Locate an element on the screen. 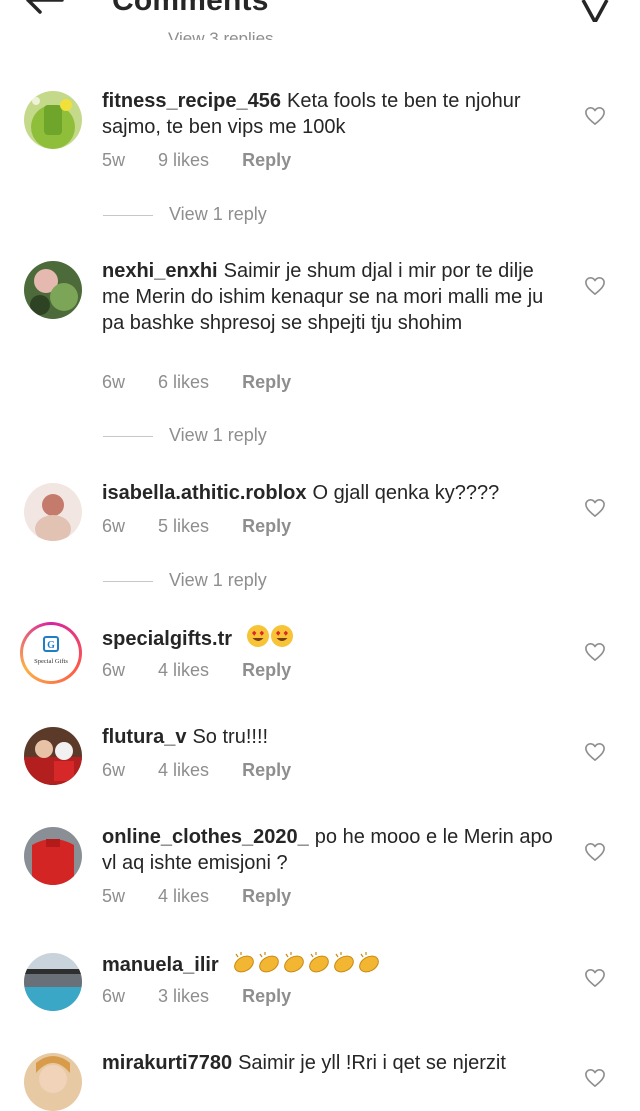 The height and width of the screenshot is (1111, 640). comment-username: flutura_v is located at coordinates (144, 737).